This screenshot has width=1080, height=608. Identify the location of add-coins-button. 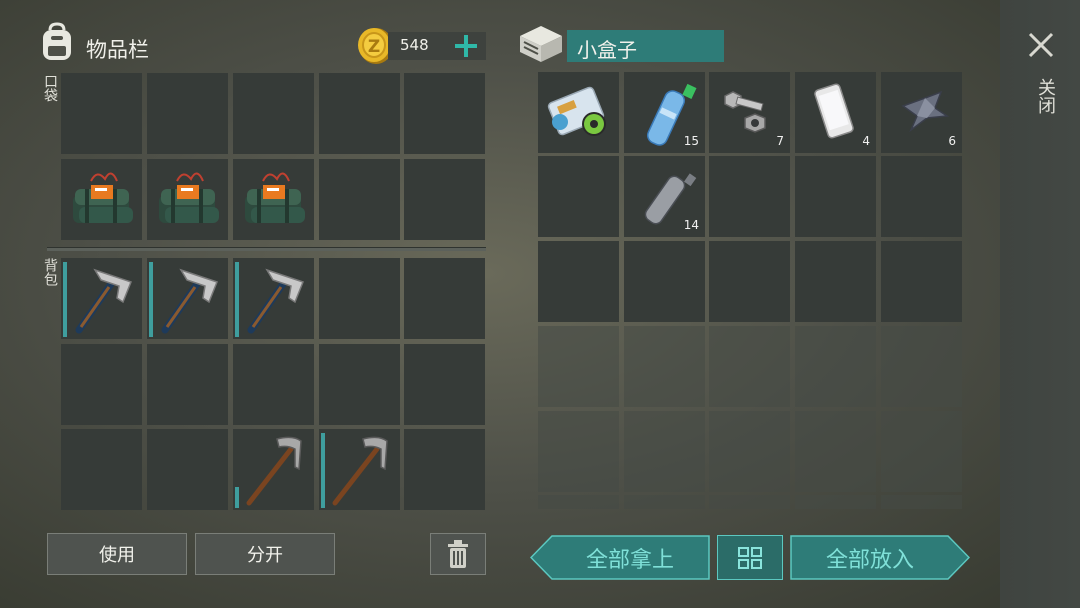
(466, 46).